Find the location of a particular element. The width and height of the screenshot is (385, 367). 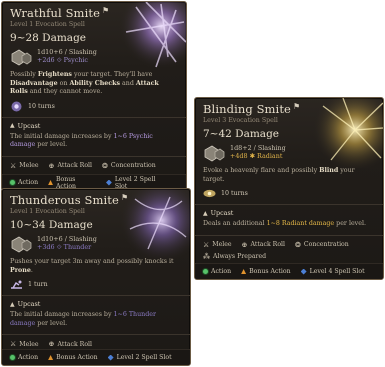

tag-always-prepared: ⁂ Always Prepared is located at coordinates (235, 256).